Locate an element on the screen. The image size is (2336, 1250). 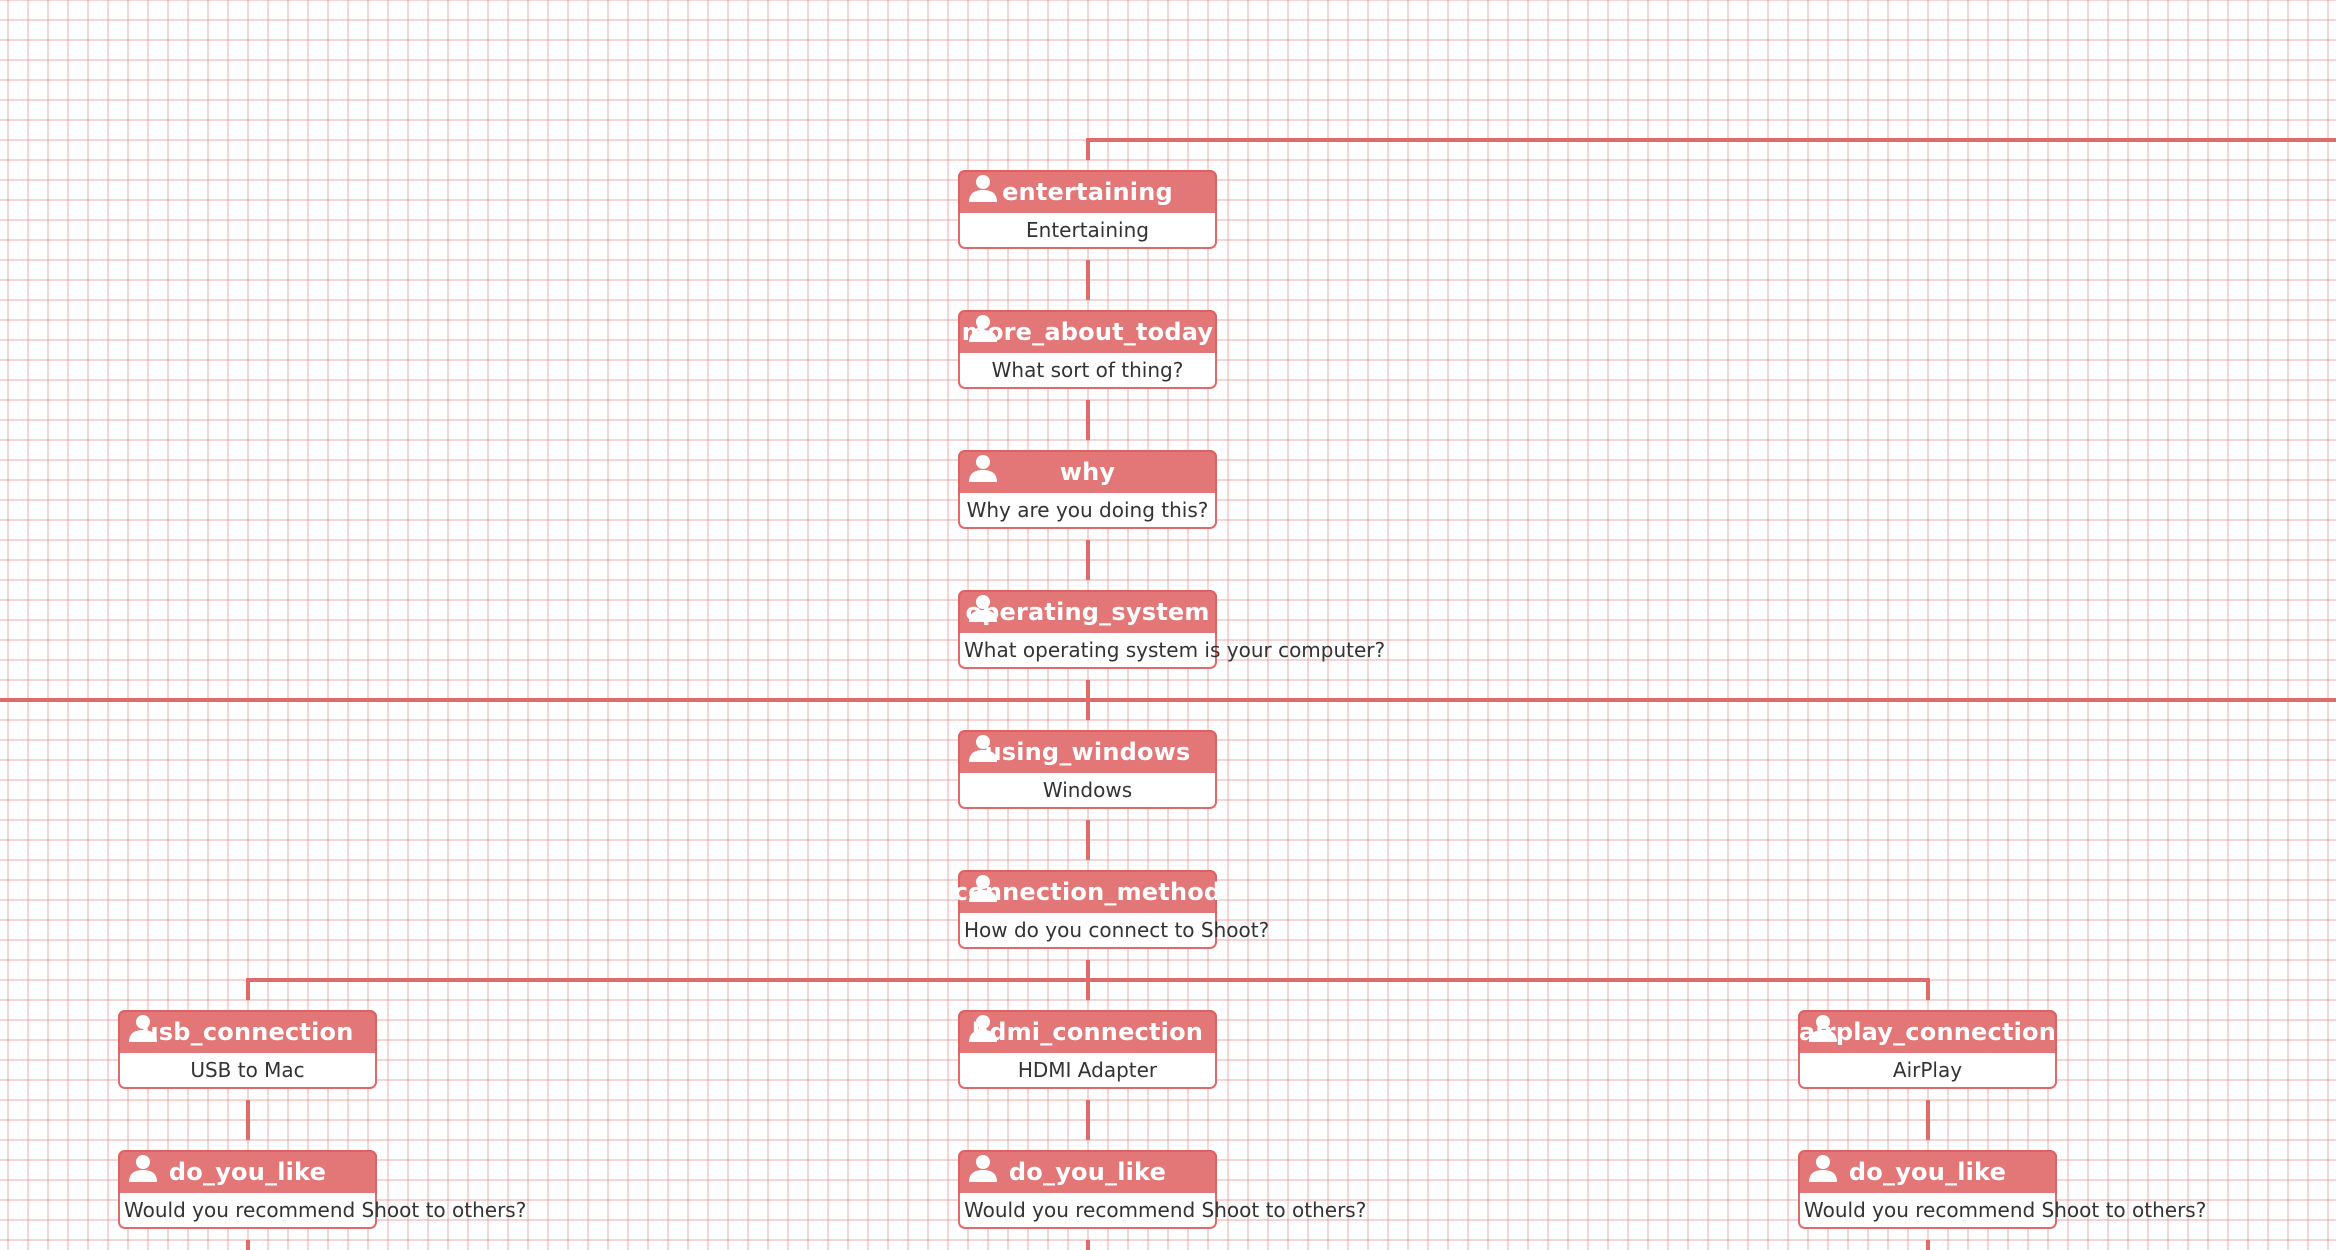
node-more_about_today: more_about_today What sort of thing? is located at coordinates (1087, 349).